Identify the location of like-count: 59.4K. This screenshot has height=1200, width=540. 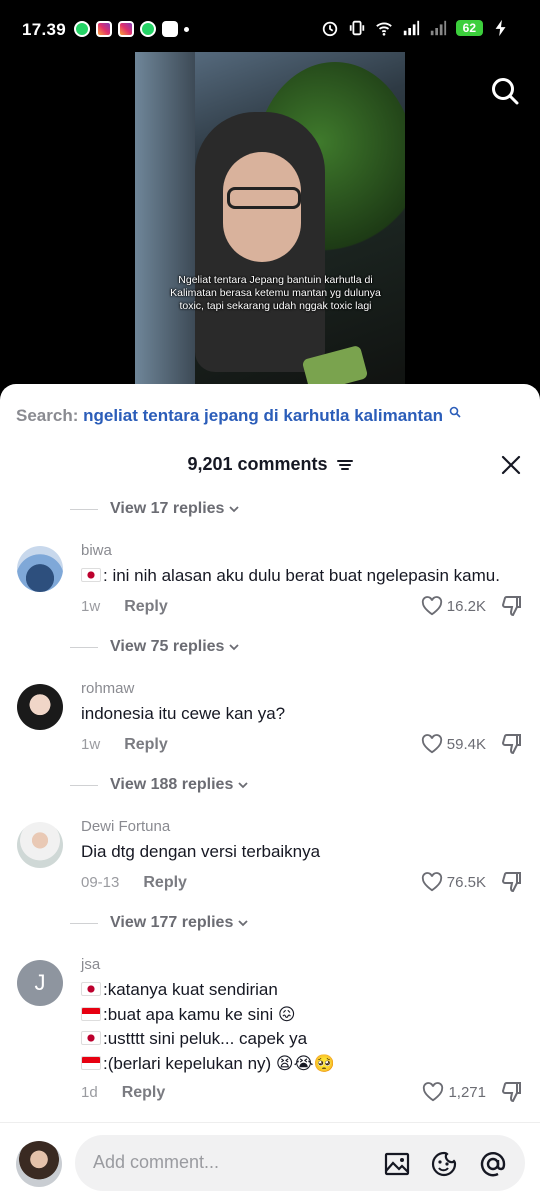
(466, 744).